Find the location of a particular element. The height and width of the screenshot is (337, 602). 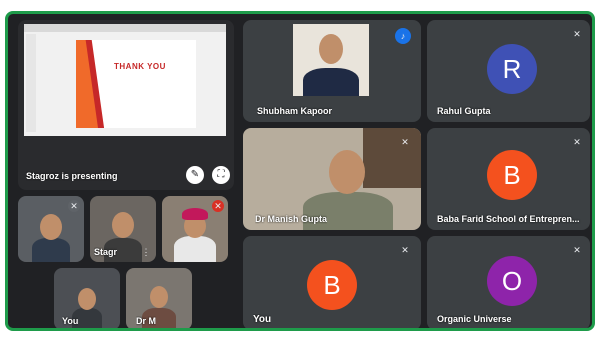

participant-name: Dr M is located at coordinates (146, 321).